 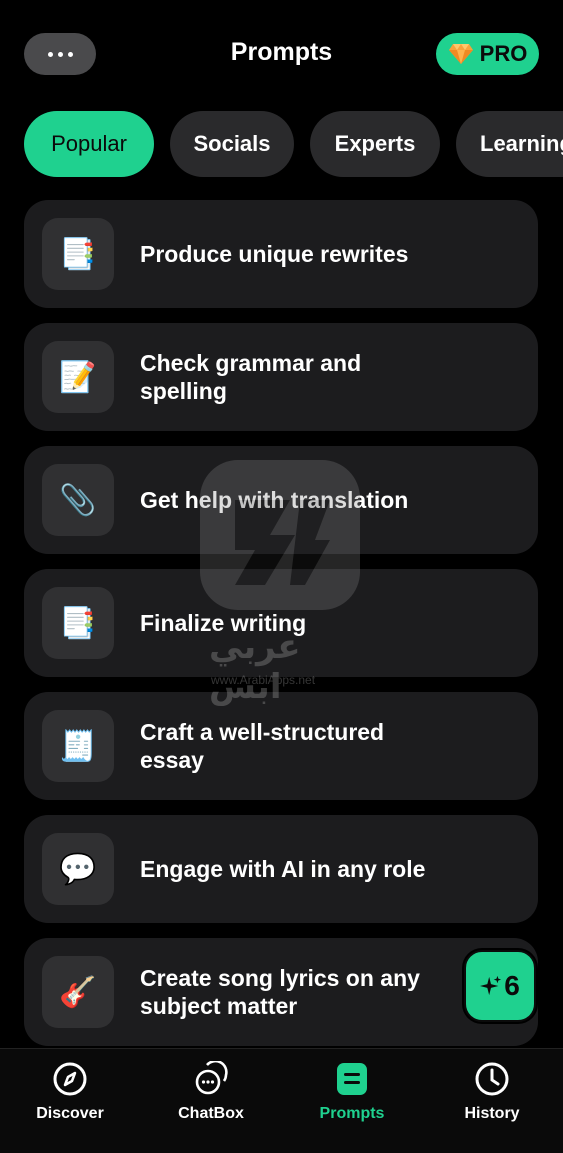 I want to click on pro-label: PRO, so click(x=503, y=53).